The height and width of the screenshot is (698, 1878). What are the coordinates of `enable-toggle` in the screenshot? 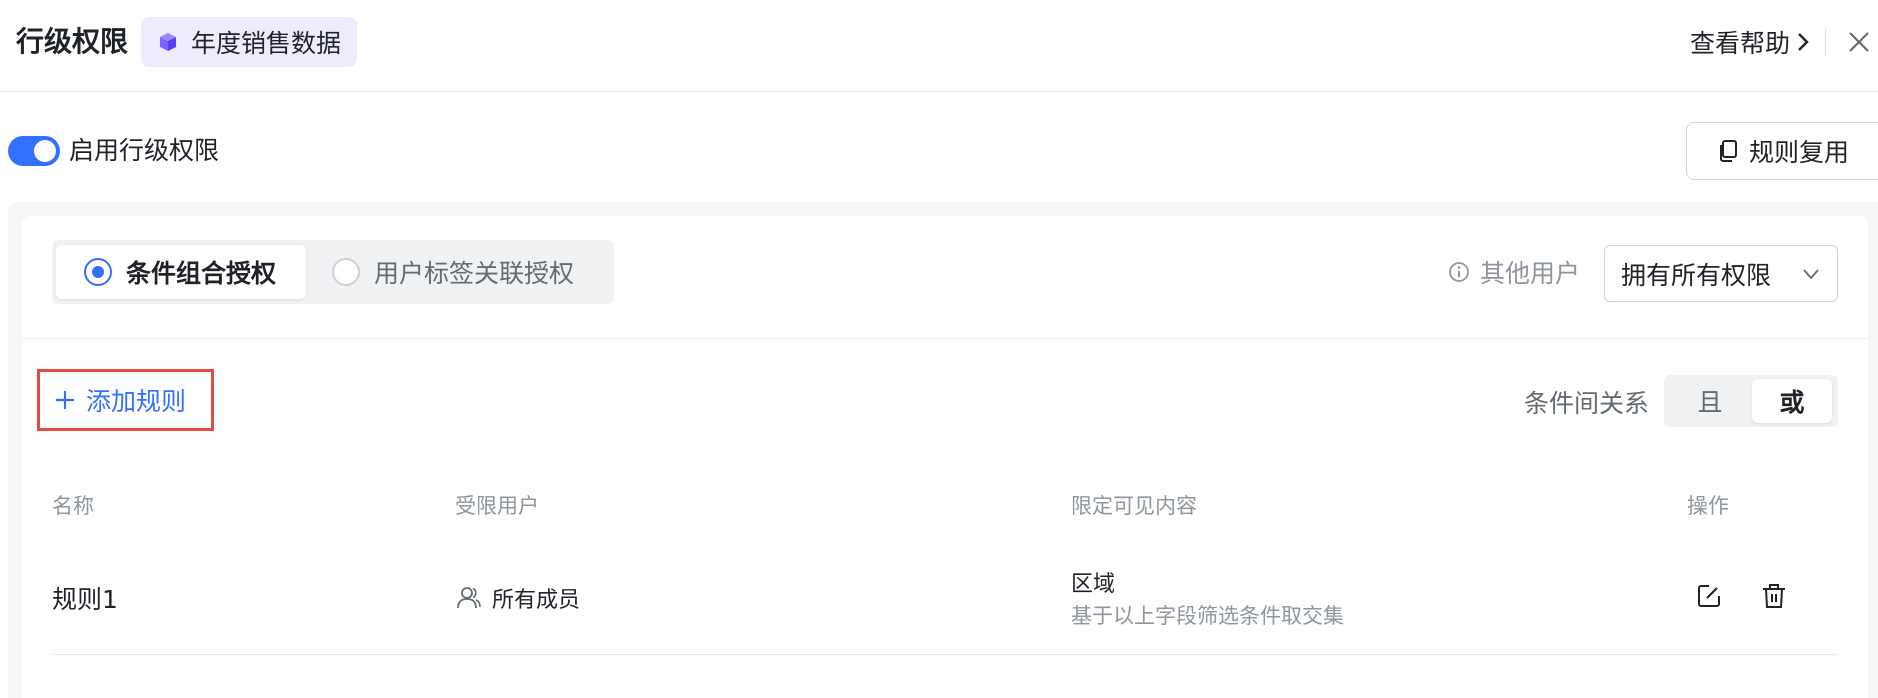 It's located at (34, 151).